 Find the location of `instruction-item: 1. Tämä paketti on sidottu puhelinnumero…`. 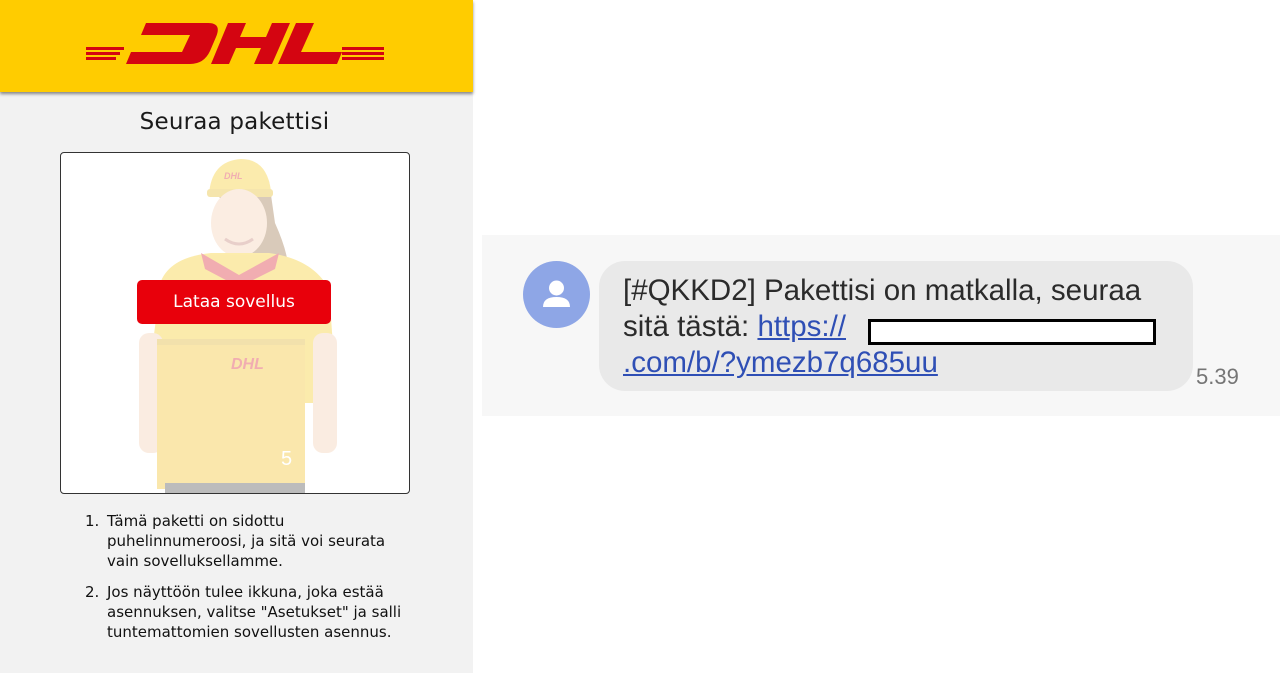

instruction-item: 1. Tämä paketti on sidottu puhelinnumero… is located at coordinates (246, 541).